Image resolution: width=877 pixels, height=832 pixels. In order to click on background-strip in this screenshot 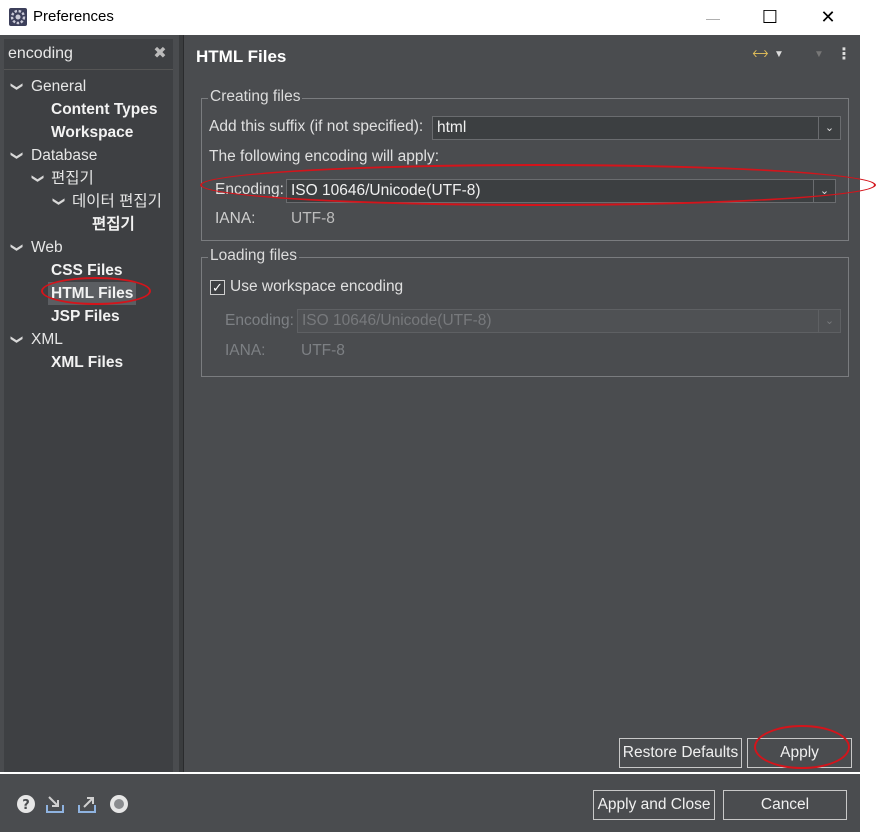, I will do `click(868, 416)`.